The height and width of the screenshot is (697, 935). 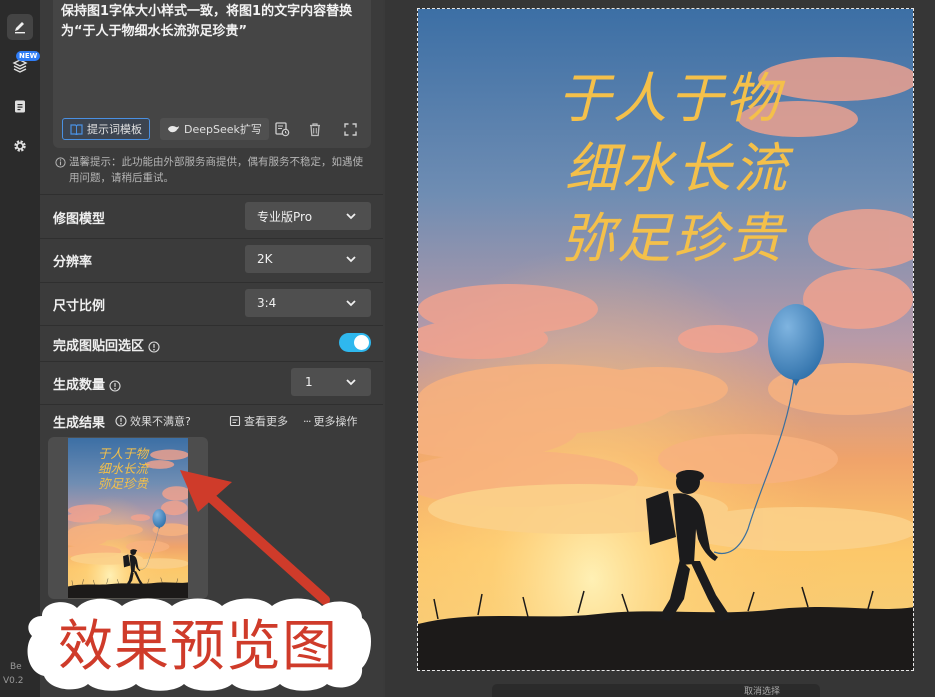 What do you see at coordinates (656, 690) in the screenshot?
I see `canvas-toolbar: 取消选择` at bounding box center [656, 690].